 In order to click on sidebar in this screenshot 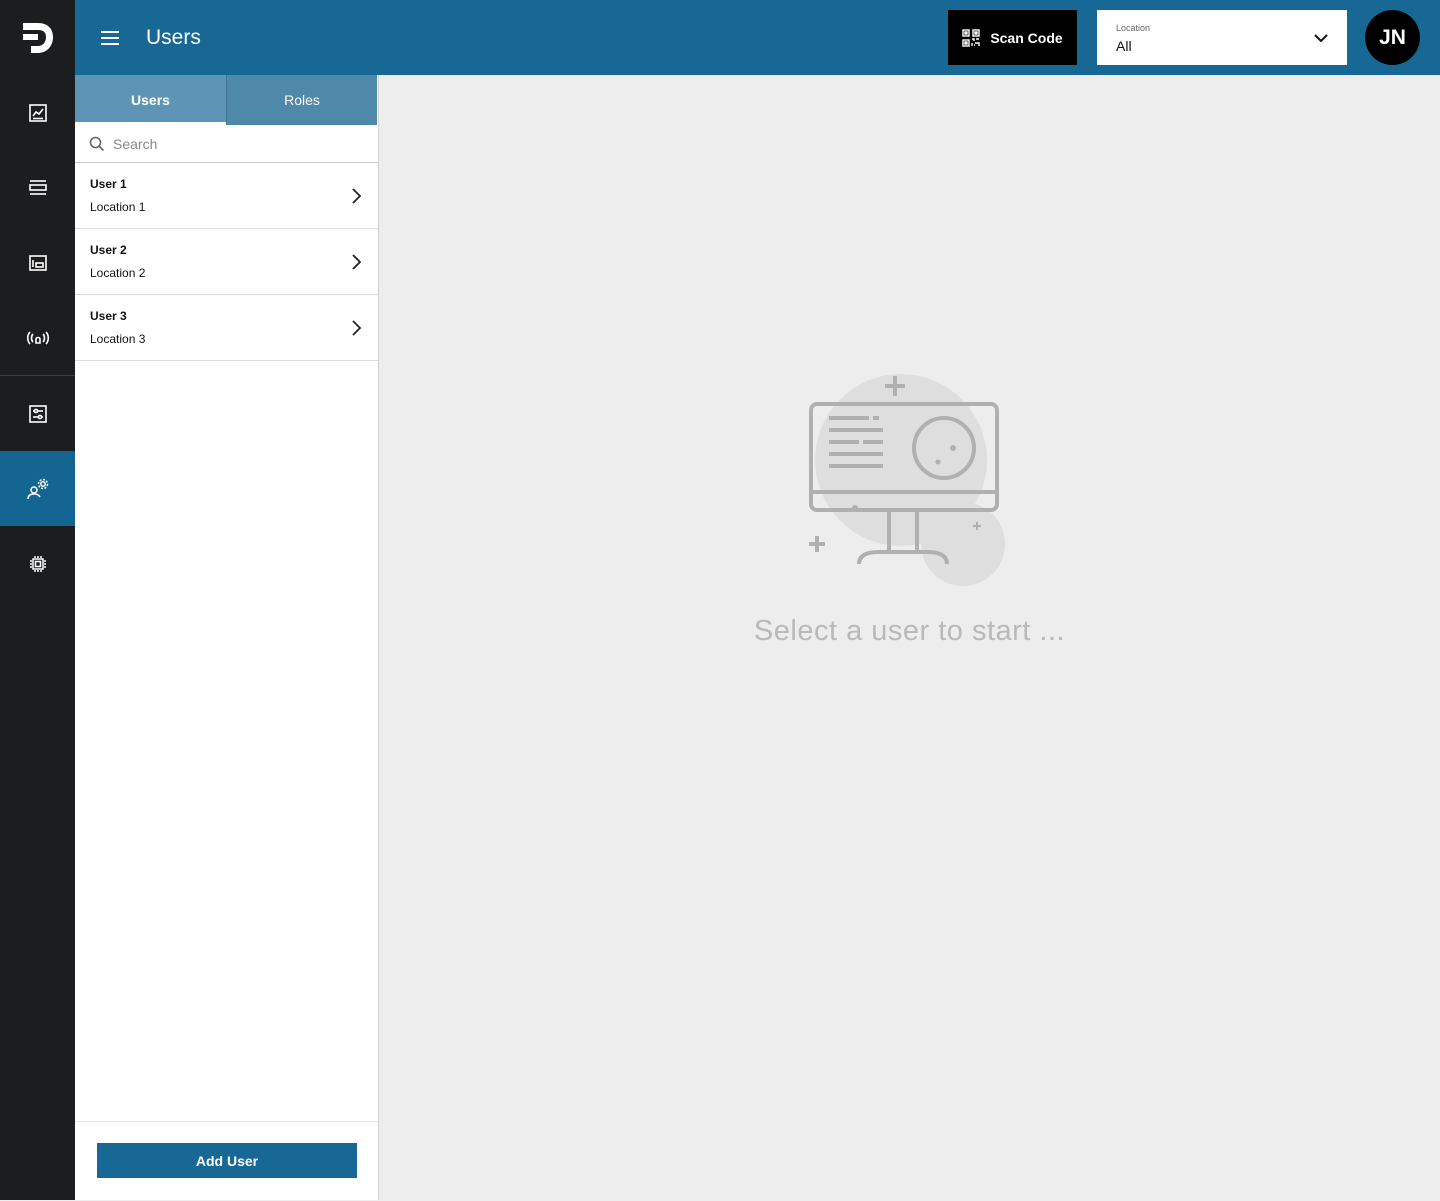, I will do `click(37, 600)`.